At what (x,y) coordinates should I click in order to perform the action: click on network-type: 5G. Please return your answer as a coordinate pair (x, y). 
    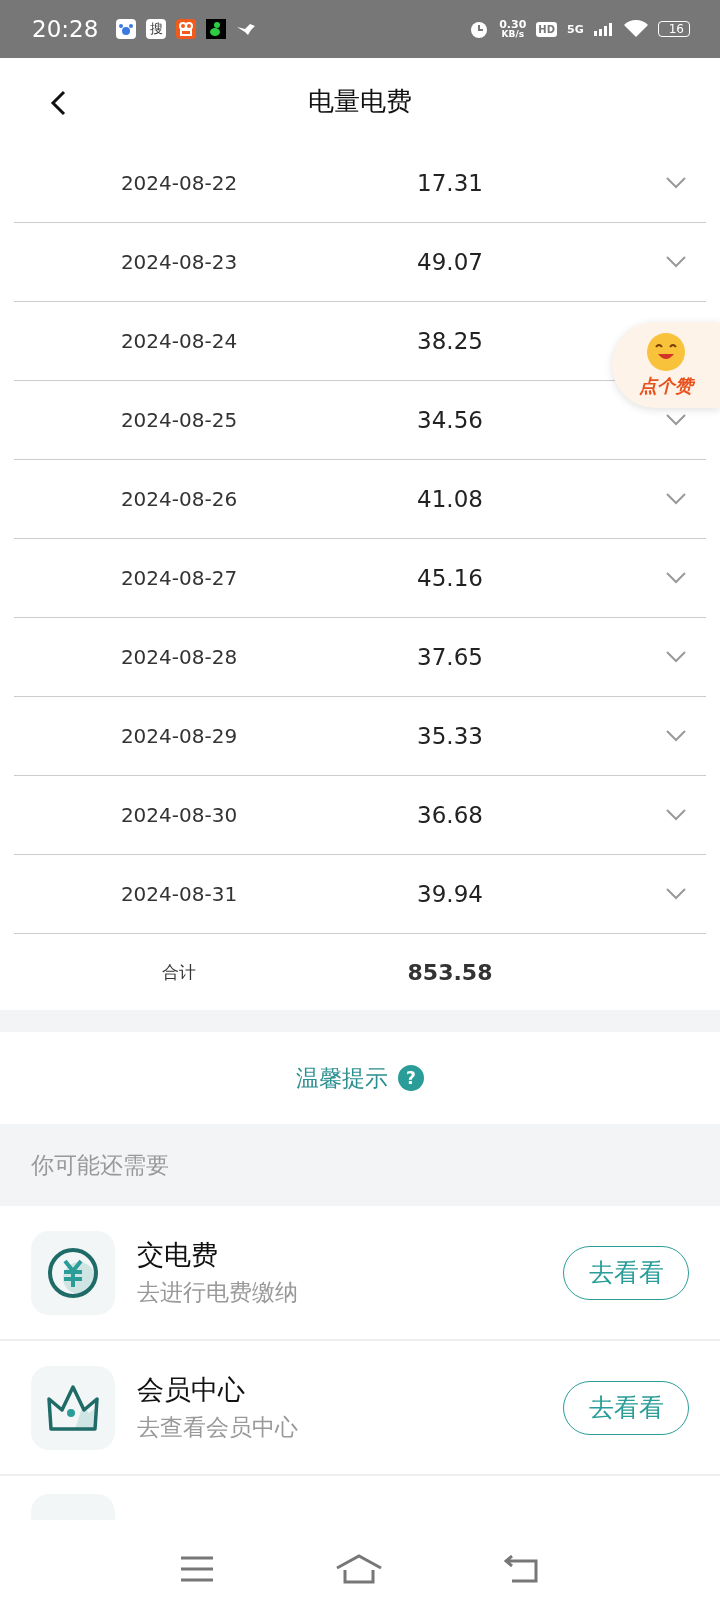
    Looking at the image, I should click on (575, 29).